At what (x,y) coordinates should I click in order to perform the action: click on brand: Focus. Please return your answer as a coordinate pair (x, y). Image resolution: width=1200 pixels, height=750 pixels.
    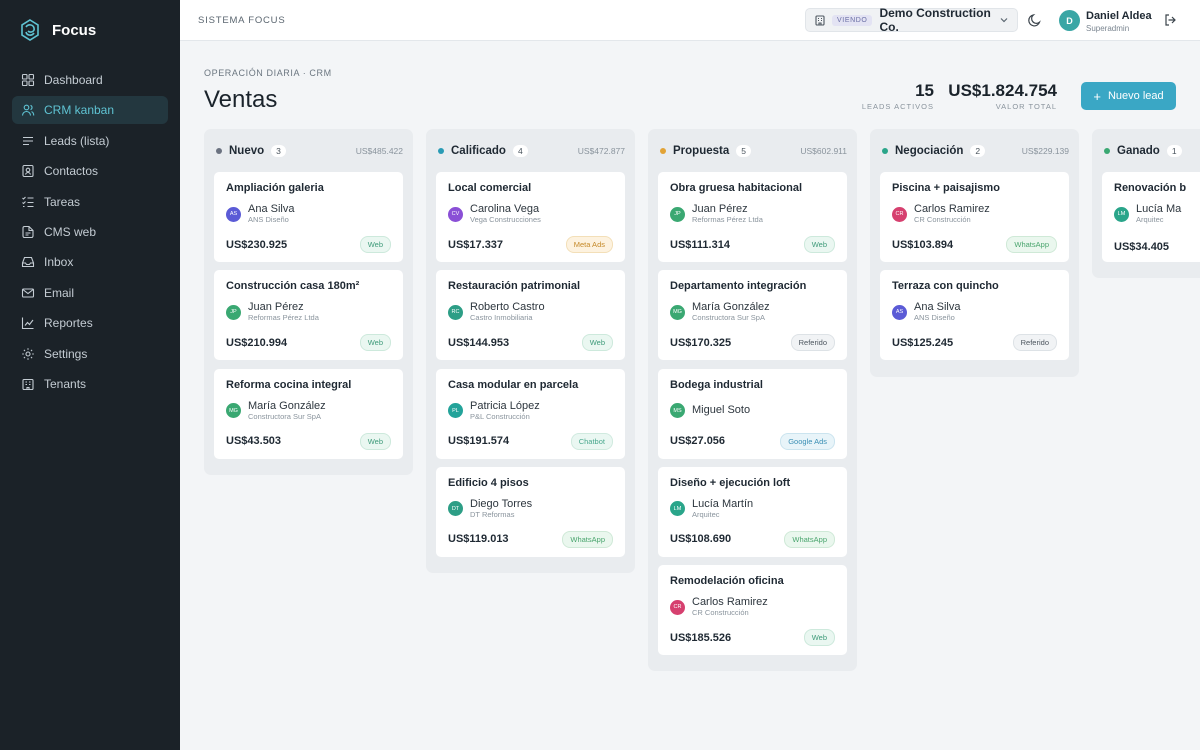
    Looking at the image, I should click on (90, 30).